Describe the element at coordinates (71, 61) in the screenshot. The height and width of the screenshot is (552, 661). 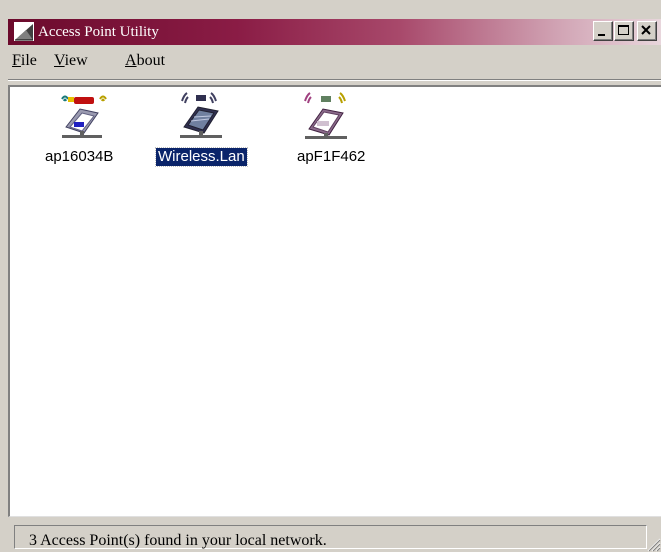
I see `menu-view: View` at that location.